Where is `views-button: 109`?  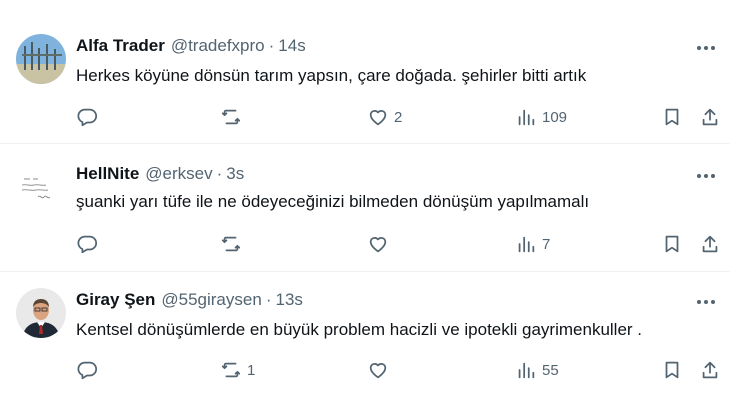 views-button: 109 is located at coordinates (541, 117).